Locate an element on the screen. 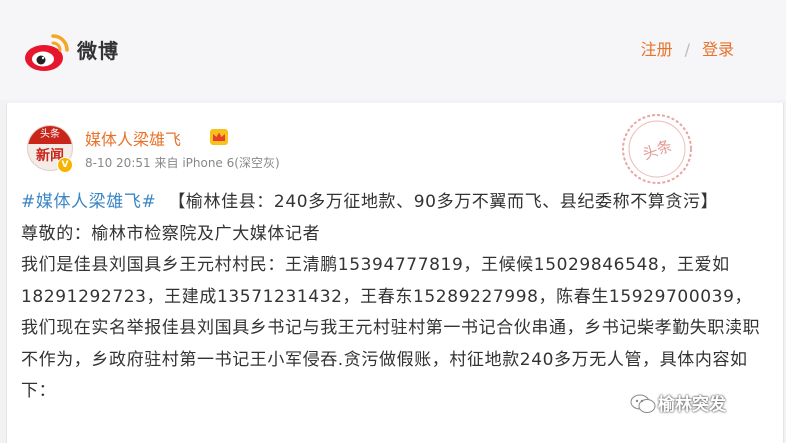 The width and height of the screenshot is (786, 443). headline-stamp-icon: 头条 is located at coordinates (657, 149).